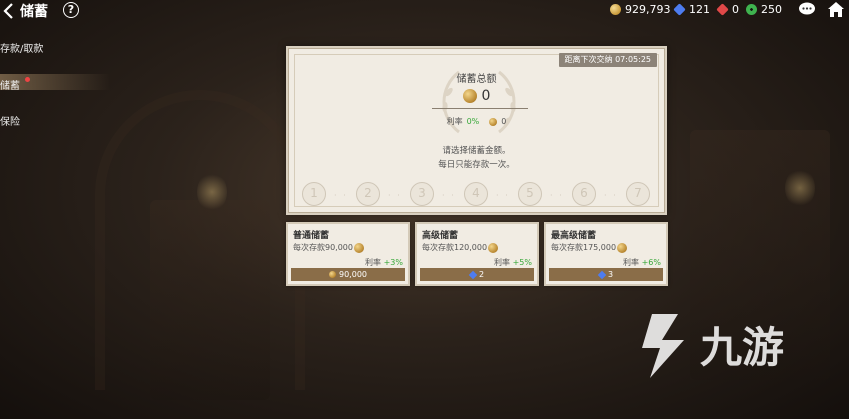 The image size is (849, 419). What do you see at coordinates (455, 247) in the screenshot?
I see `option-amount-text: 每次存款120,000` at bounding box center [455, 247].